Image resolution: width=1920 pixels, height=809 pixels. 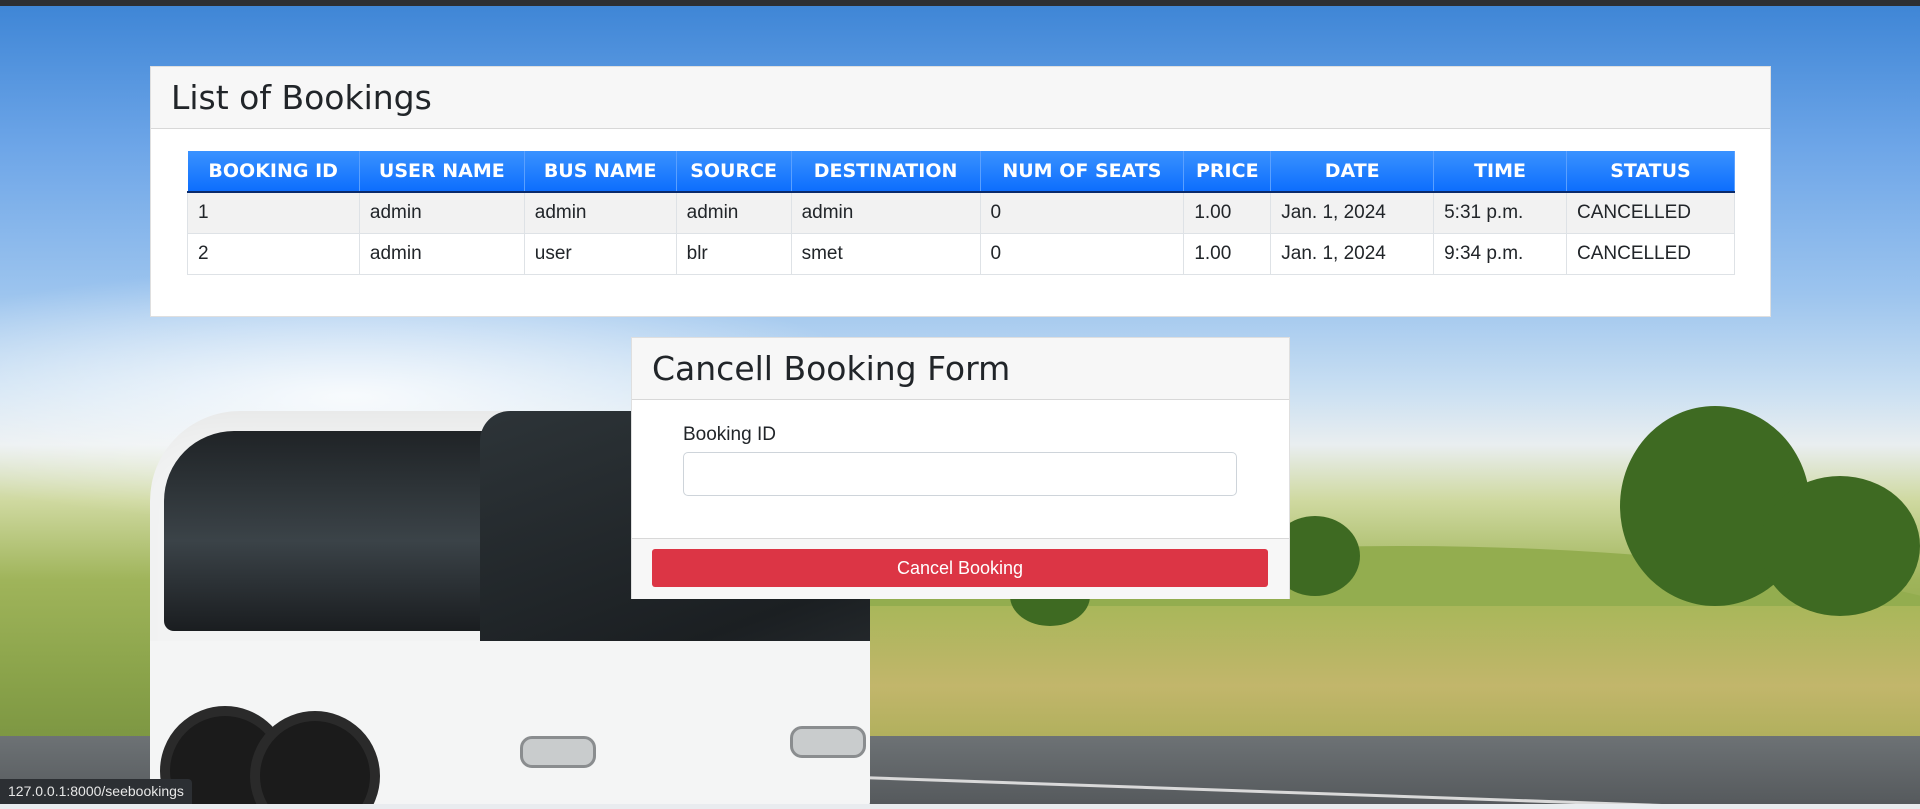 I want to click on booking-id-input, so click(x=960, y=474).